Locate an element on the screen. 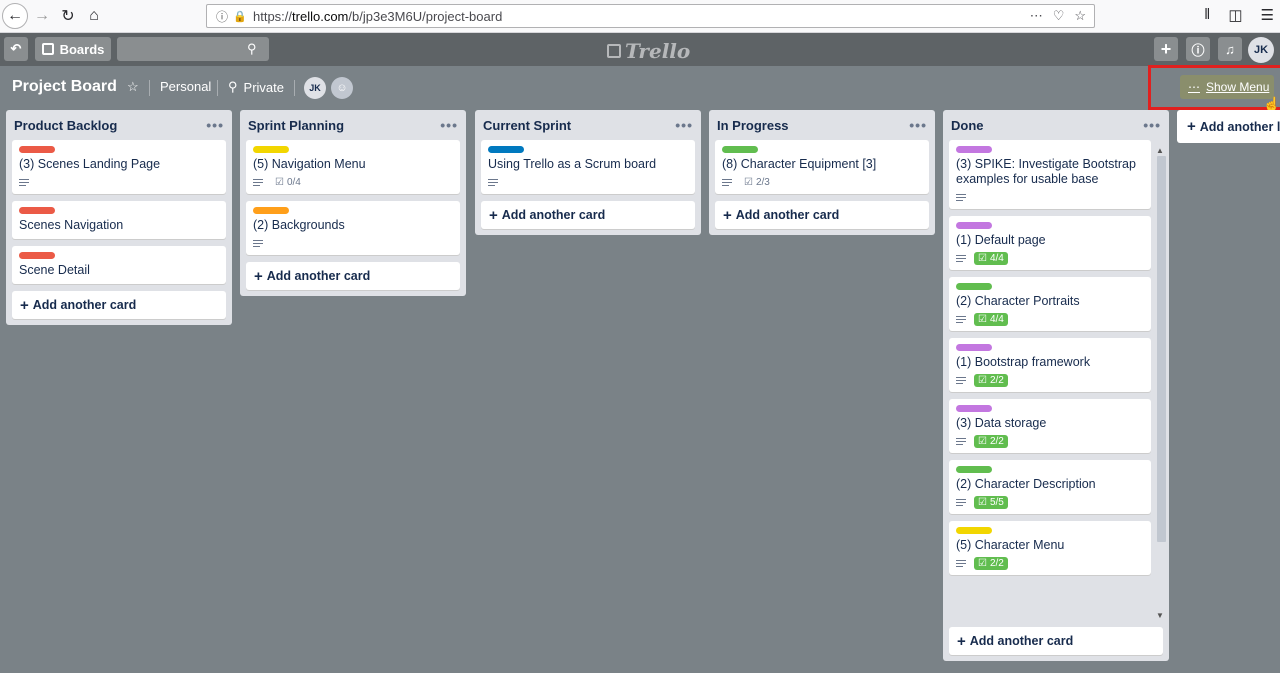  reload-button: ↻ is located at coordinates (68, 16).